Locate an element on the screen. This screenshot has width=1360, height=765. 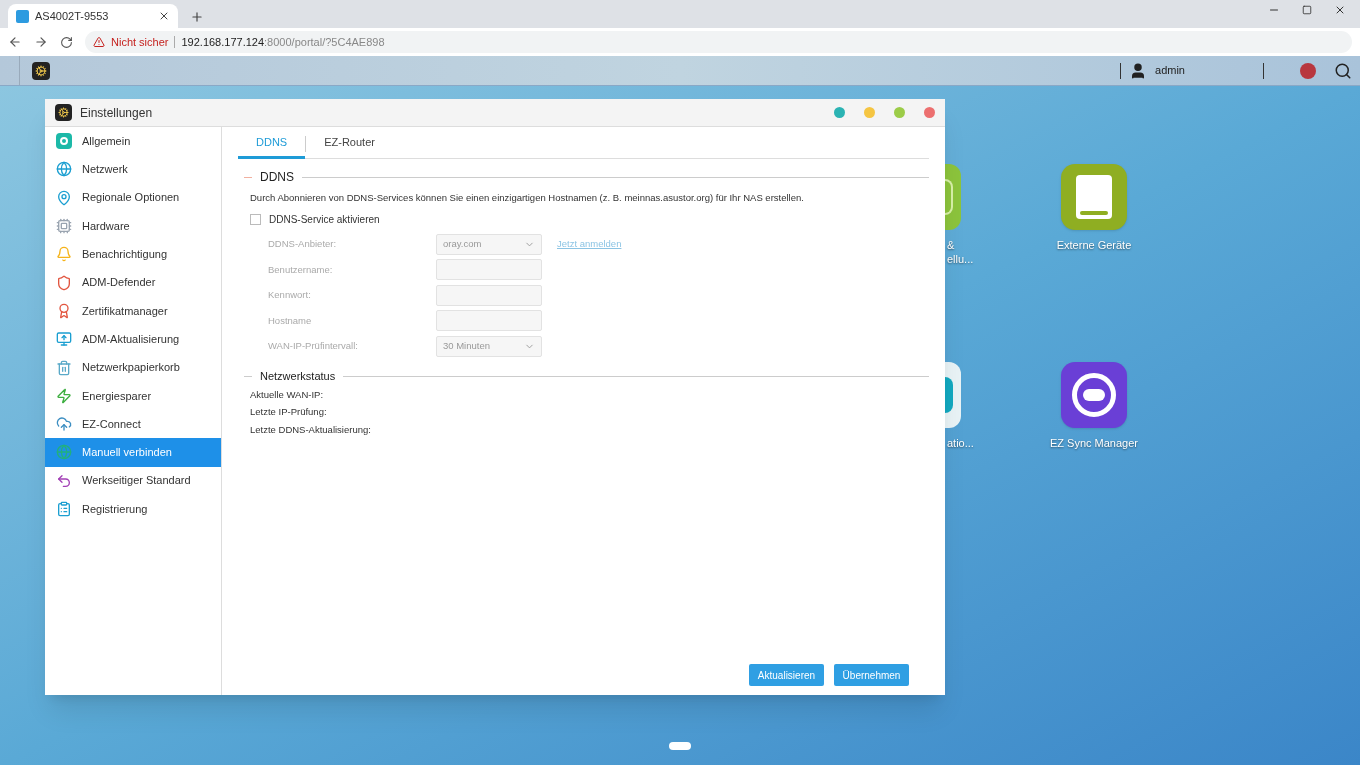
tab-title: AS4002T-9553 is located at coordinates (72, 16).